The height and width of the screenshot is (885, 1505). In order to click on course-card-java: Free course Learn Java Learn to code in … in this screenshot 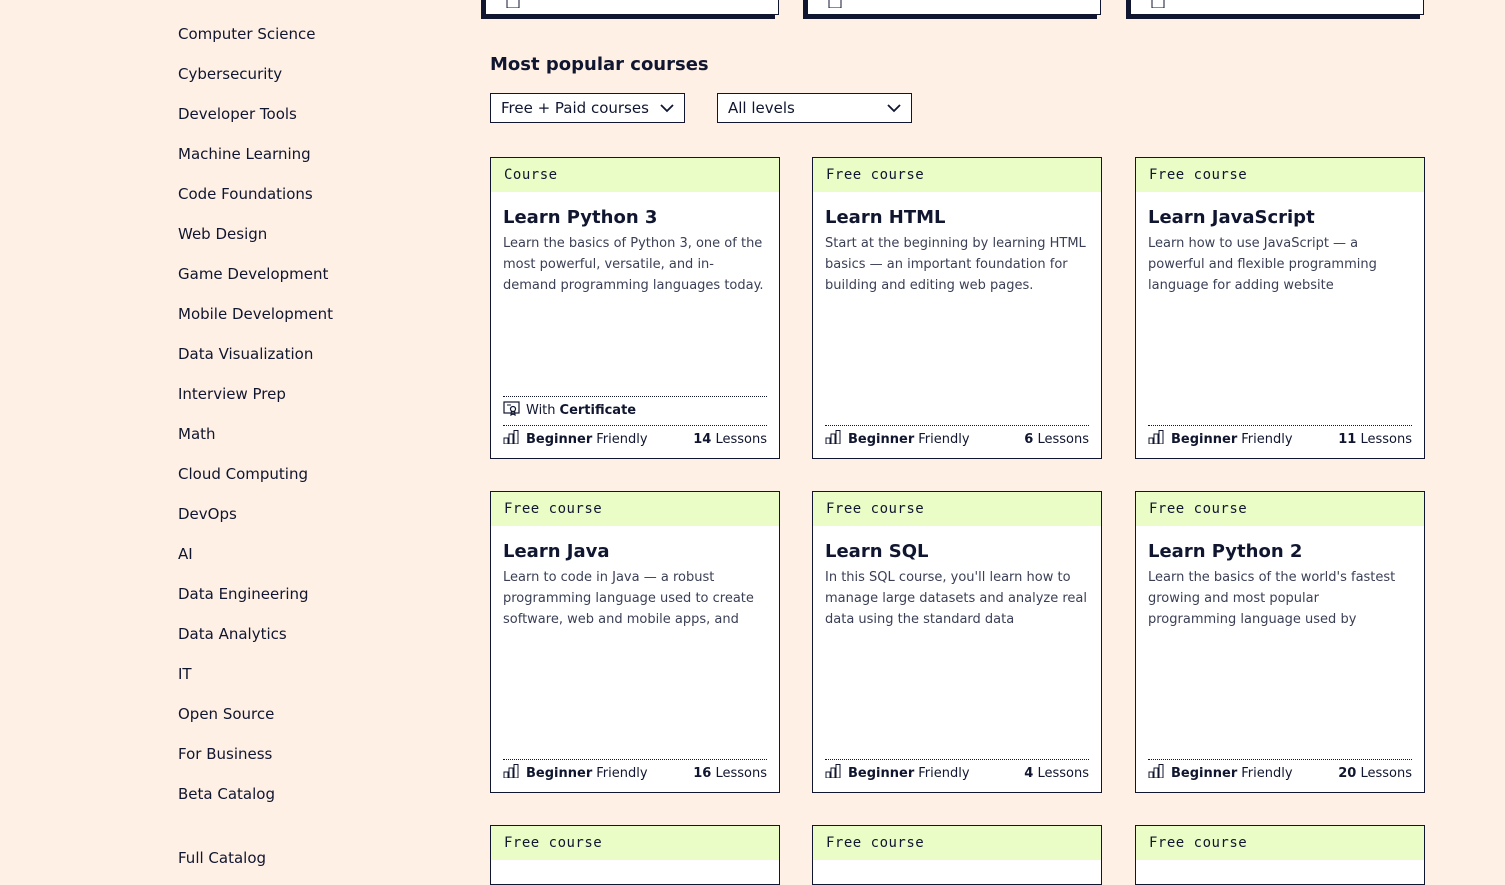, I will do `click(635, 642)`.